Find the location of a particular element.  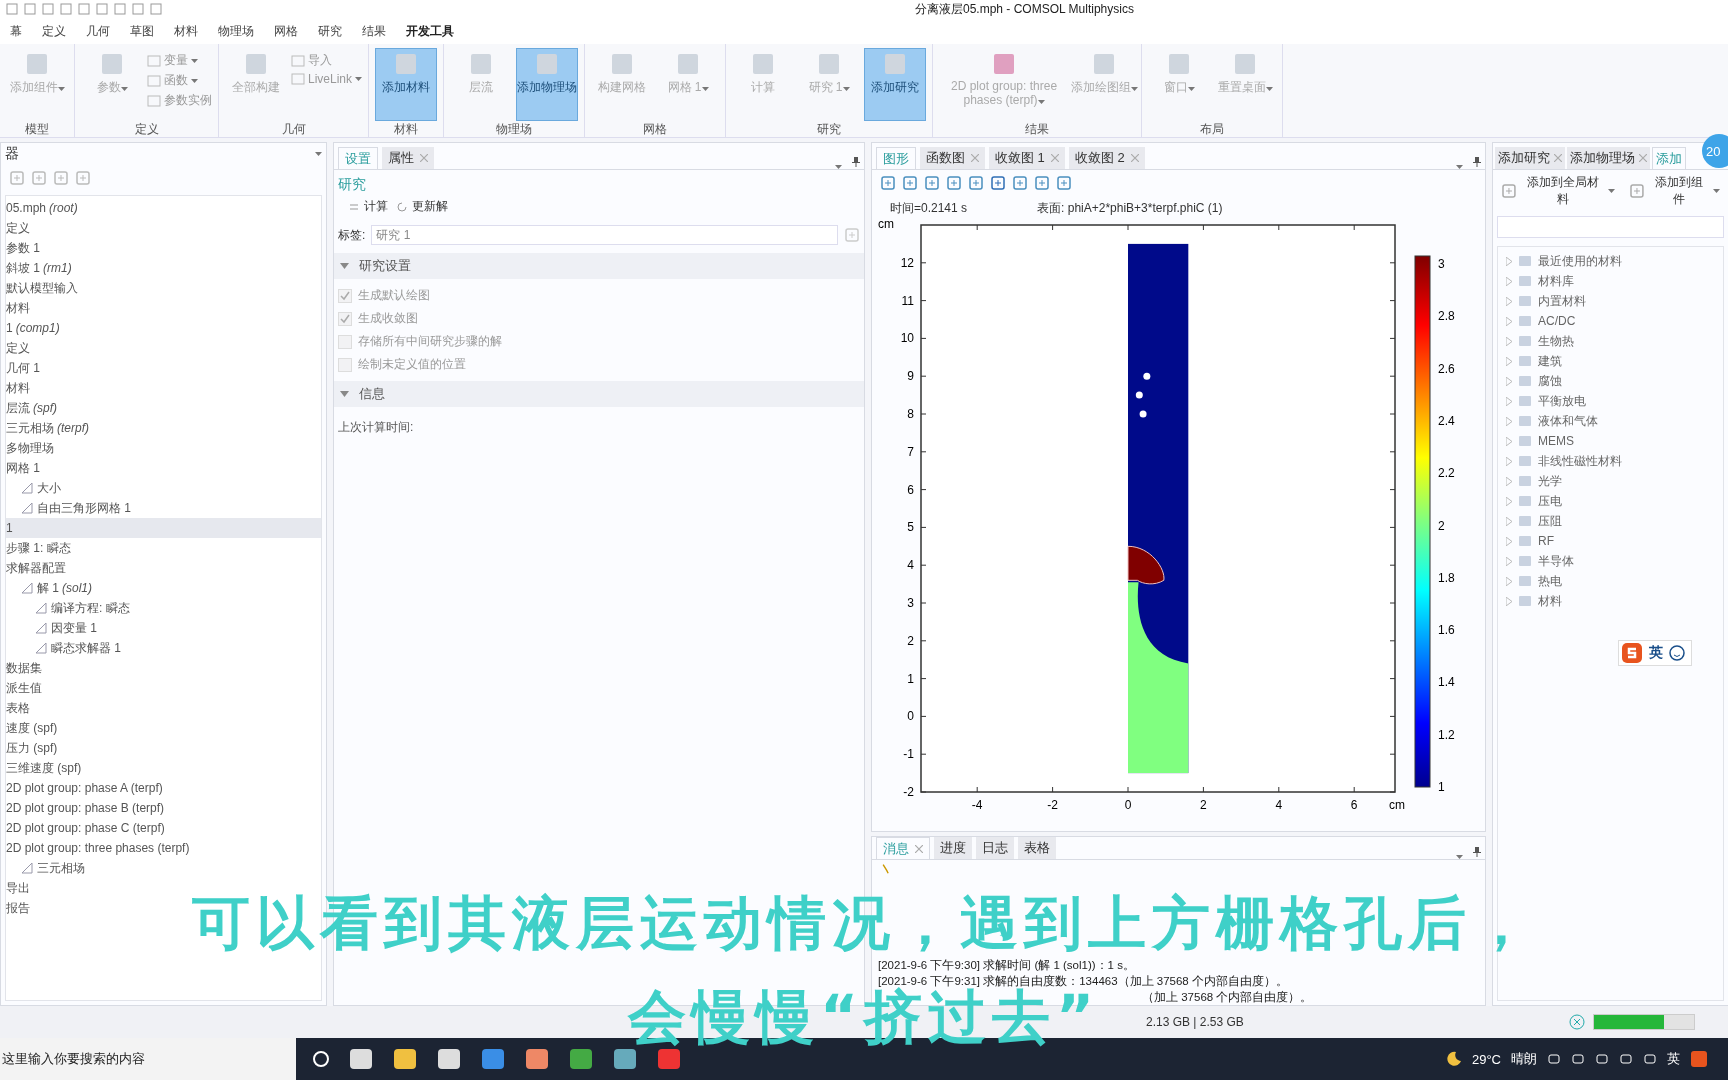

scale-label: 2.6 is located at coordinates (1446, 368).